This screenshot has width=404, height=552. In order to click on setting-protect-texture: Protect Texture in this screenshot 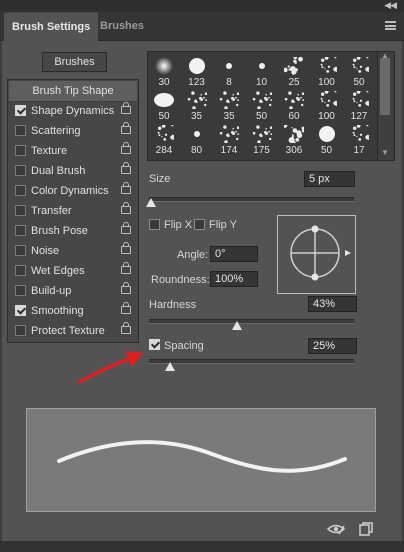, I will do `click(73, 331)`.